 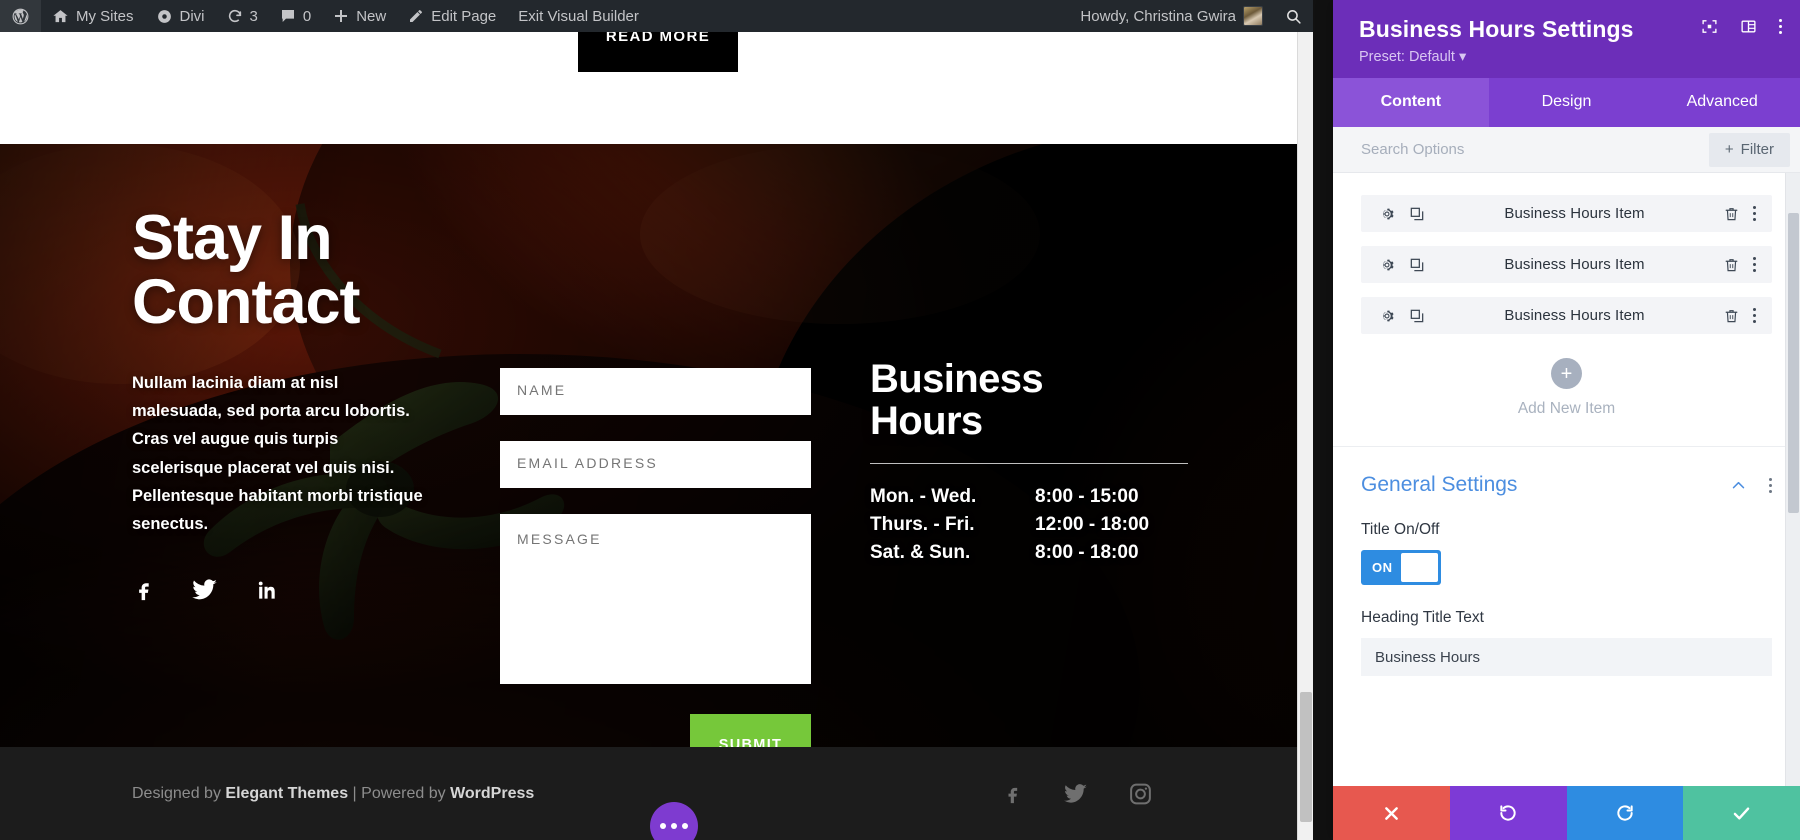 What do you see at coordinates (1709, 26) in the screenshot?
I see `focus-icon` at bounding box center [1709, 26].